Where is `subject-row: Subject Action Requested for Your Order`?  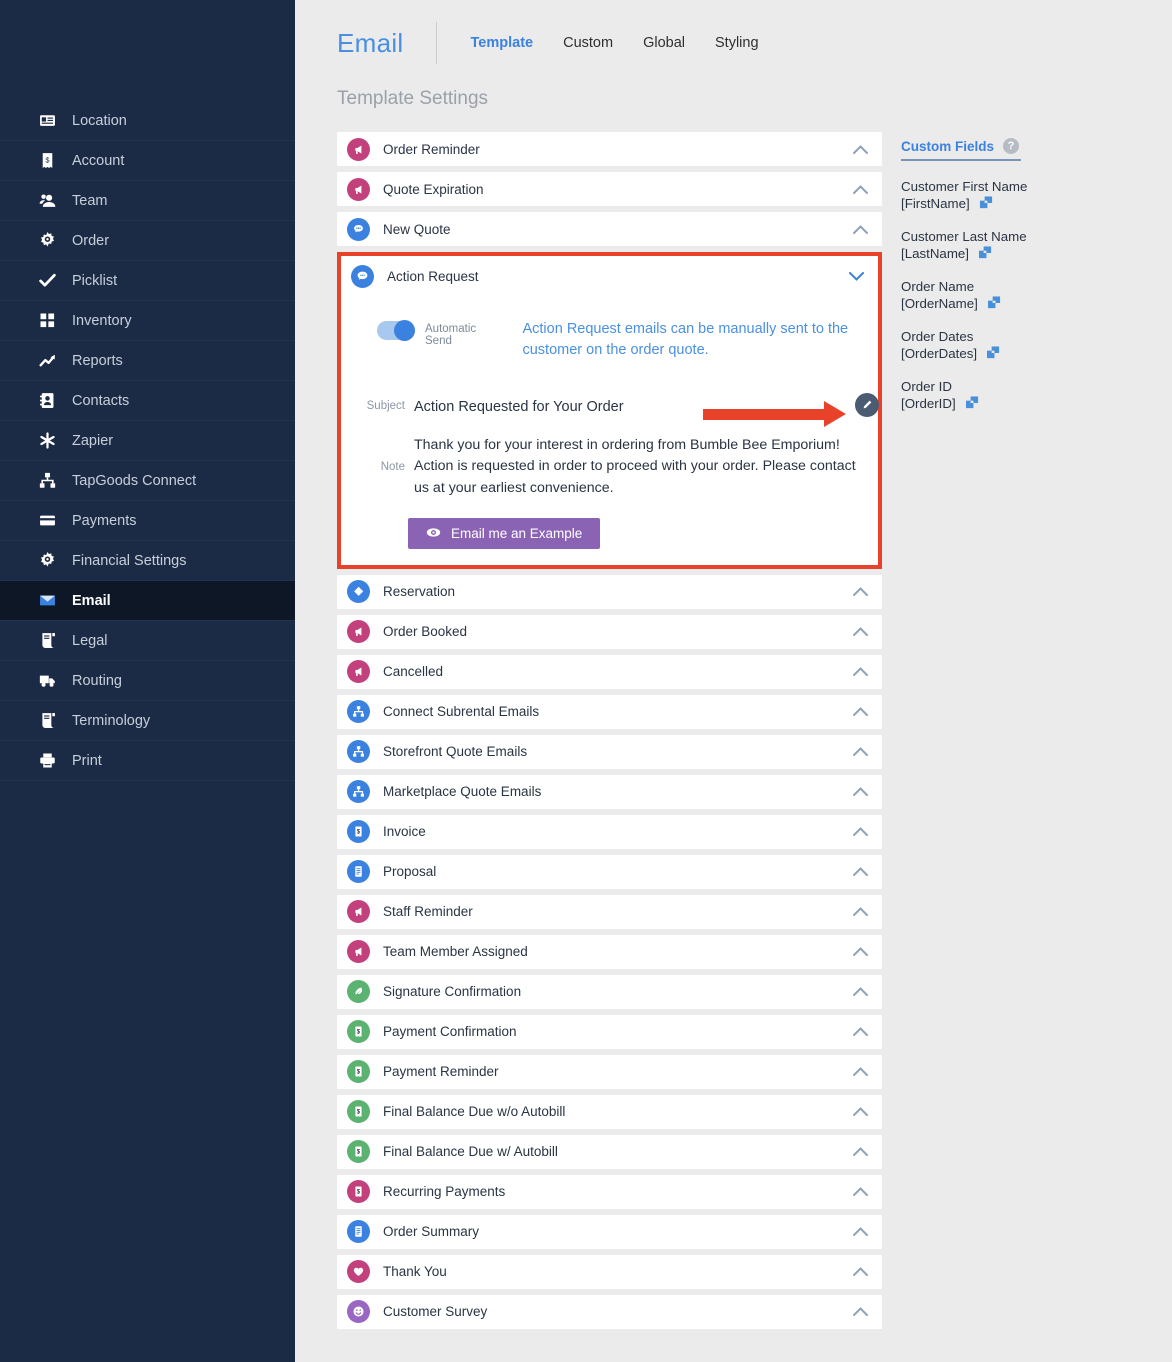
subject-row: Subject Action Requested for Your Order is located at coordinates (621, 410).